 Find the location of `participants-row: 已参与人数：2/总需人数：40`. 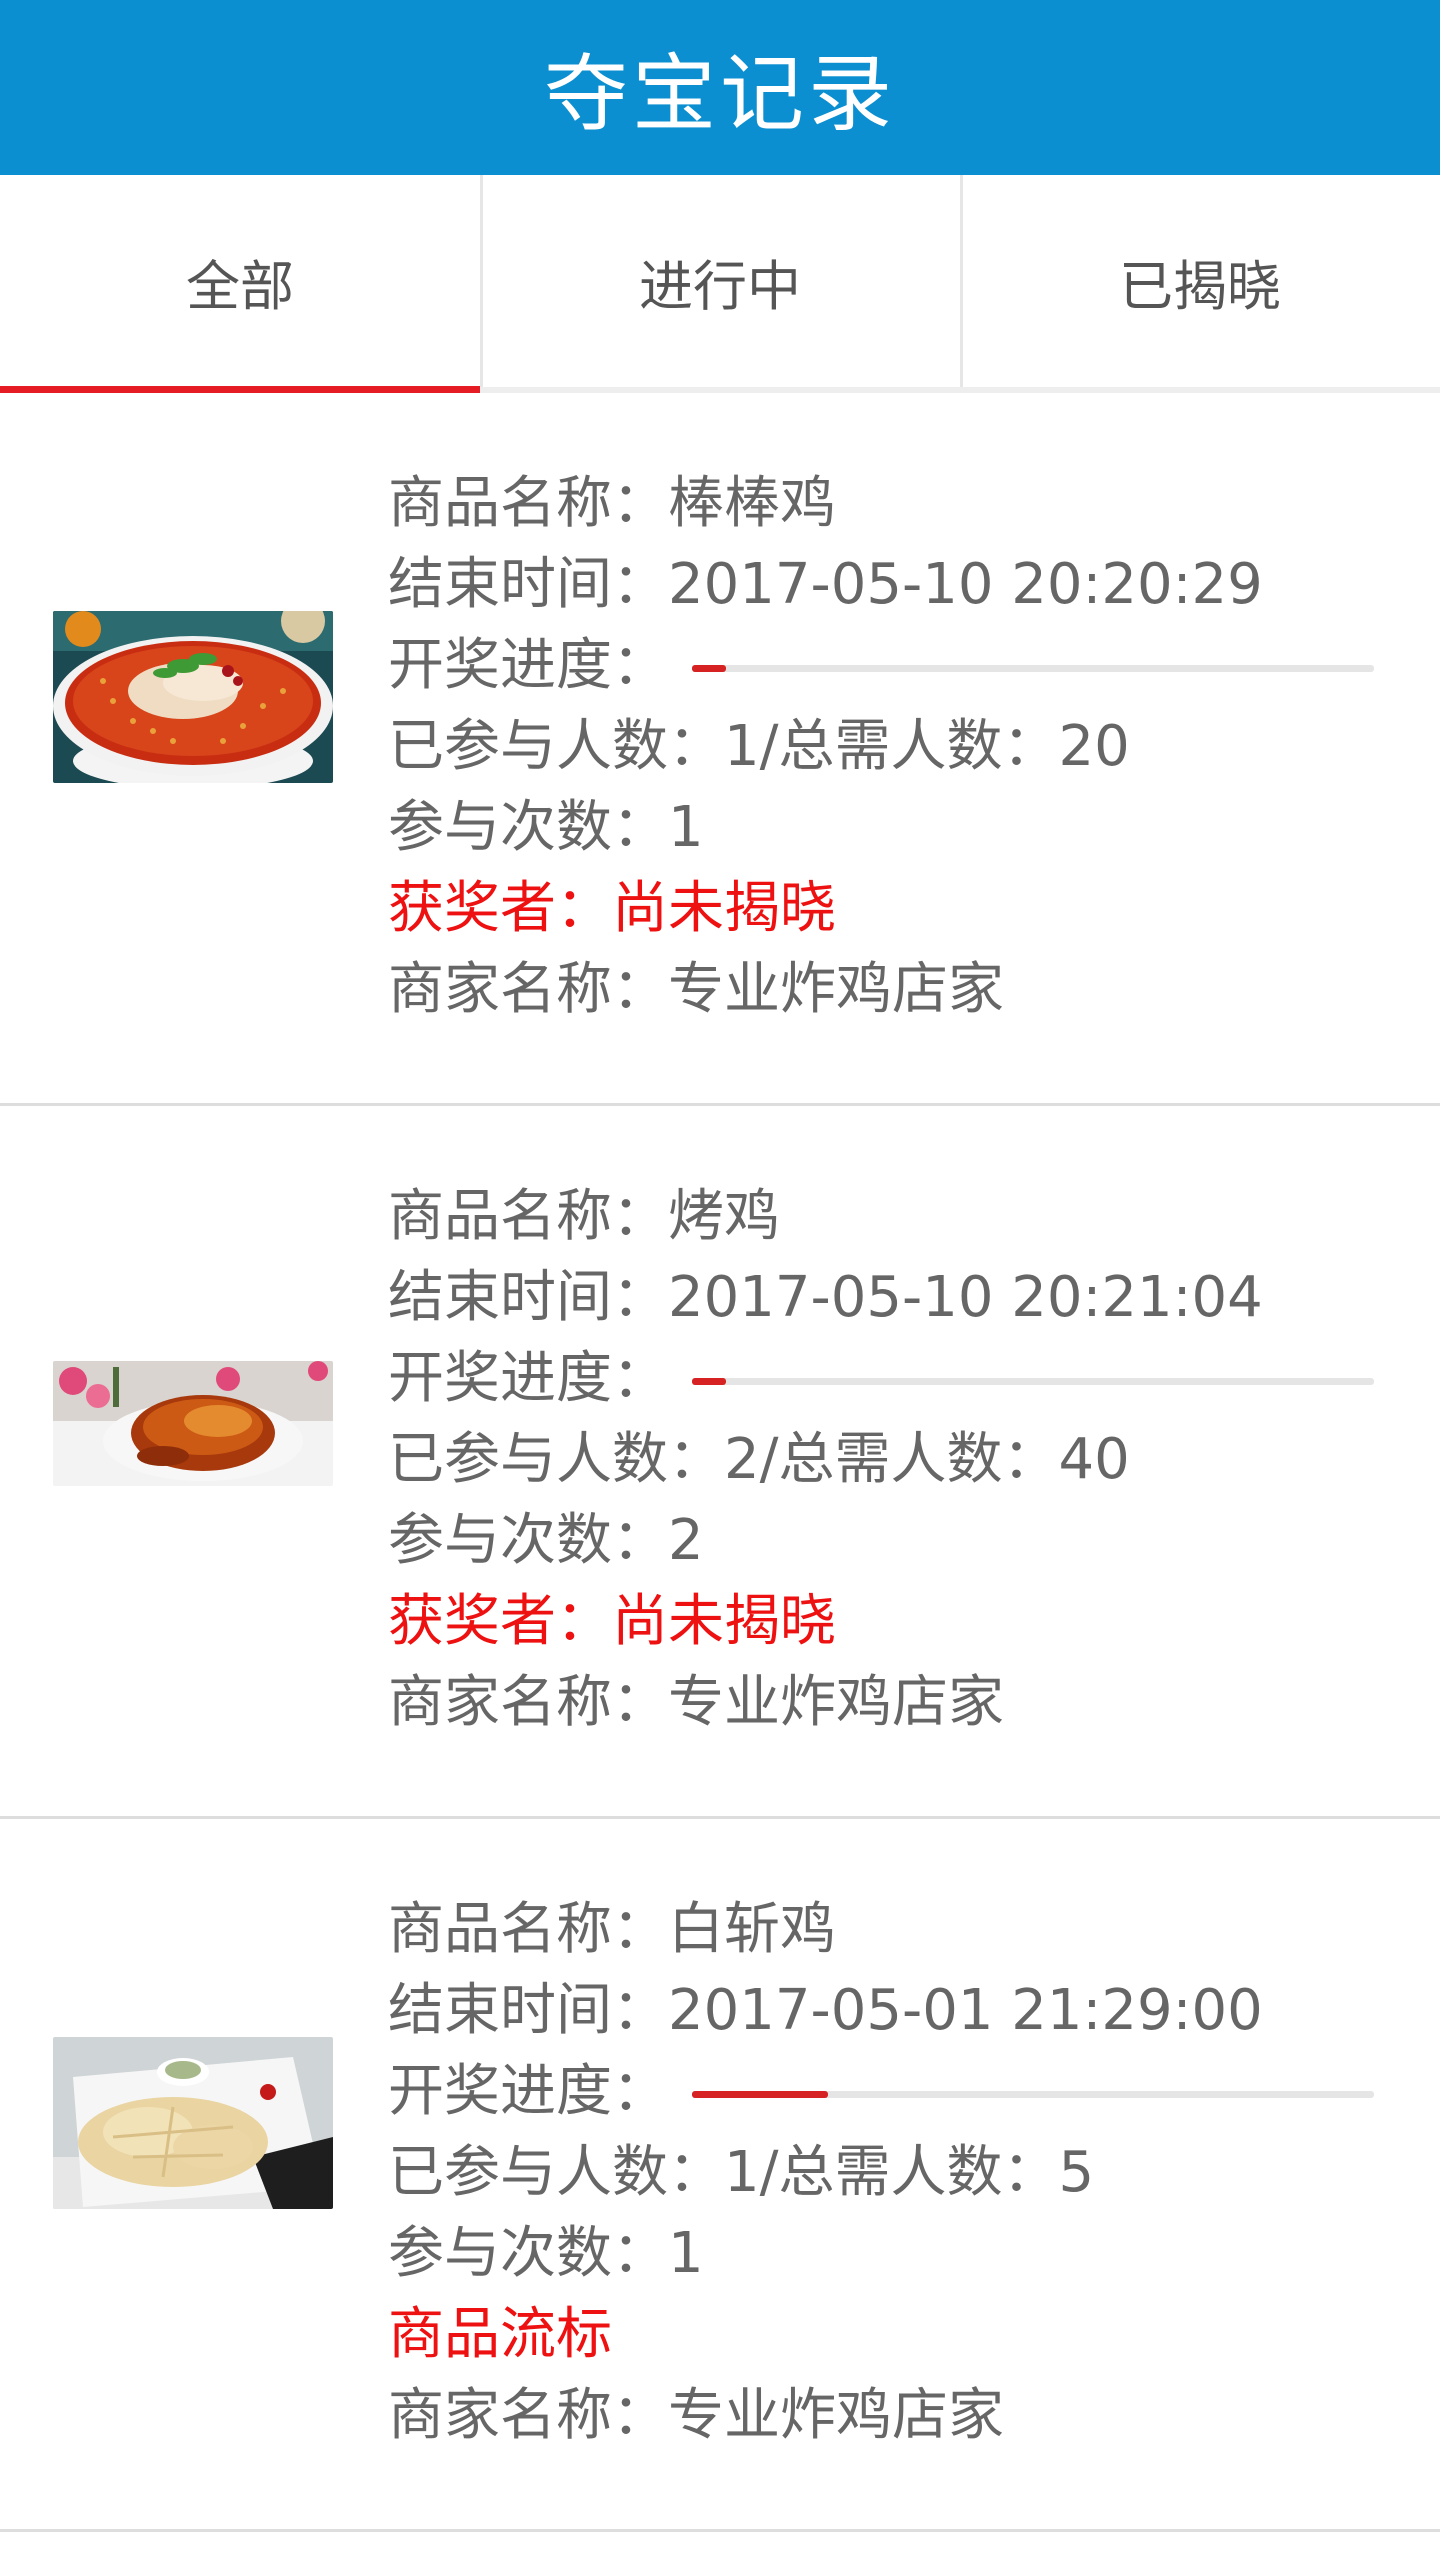

participants-row: 已参与人数：2/总需人数：40 is located at coordinates (894, 1459).